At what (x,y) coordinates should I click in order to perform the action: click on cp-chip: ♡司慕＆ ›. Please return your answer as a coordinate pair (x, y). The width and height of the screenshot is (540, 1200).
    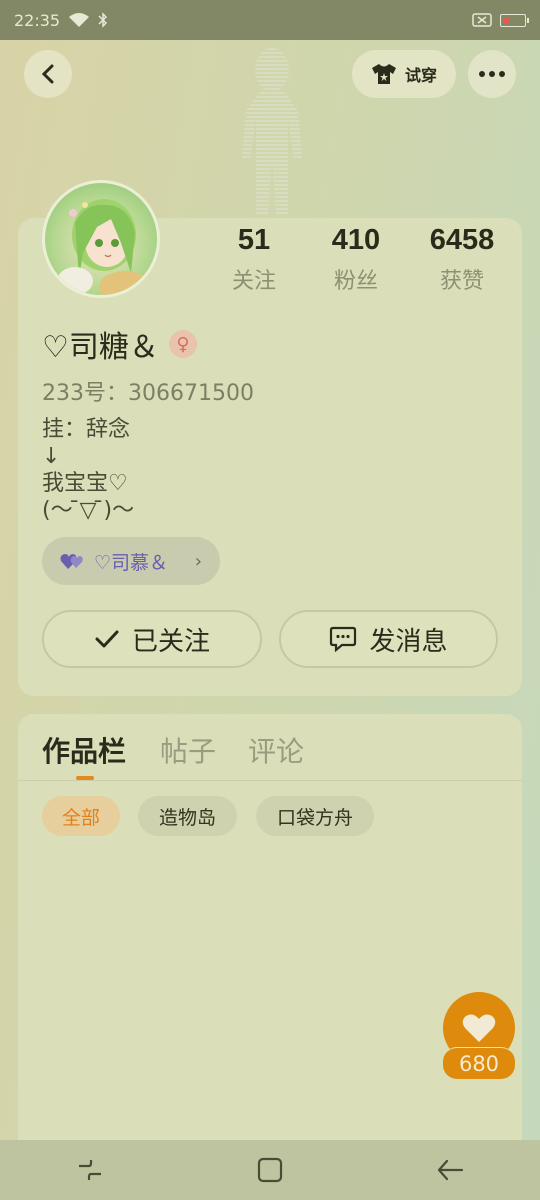
    Looking at the image, I should click on (131, 561).